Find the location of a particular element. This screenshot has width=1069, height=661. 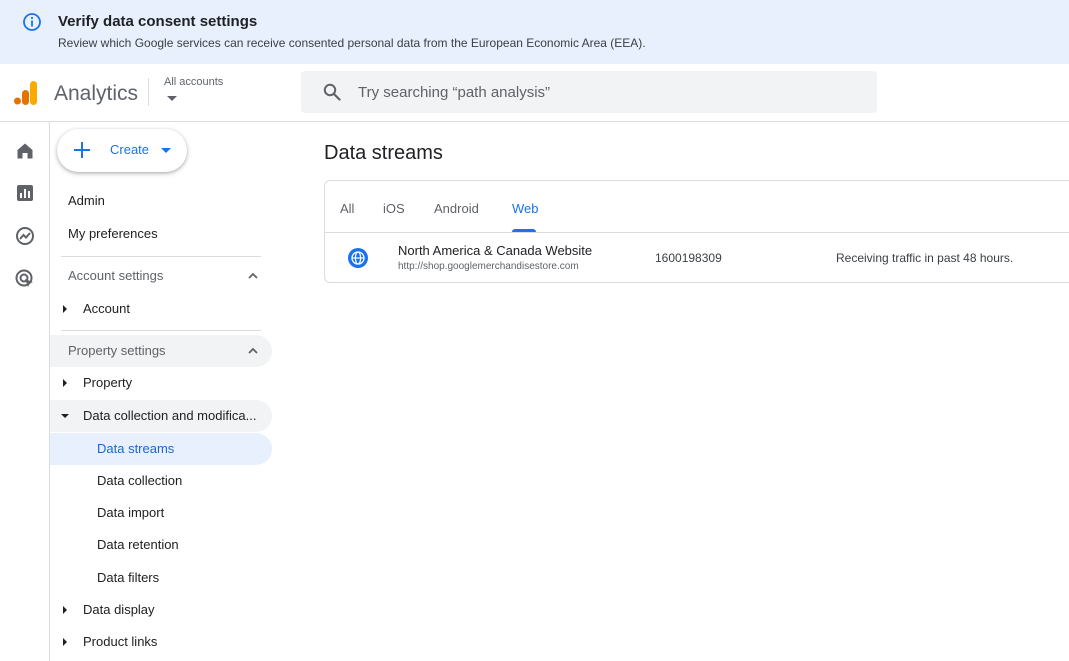

sidebar-item-data-retention: Data retention is located at coordinates (161, 545).